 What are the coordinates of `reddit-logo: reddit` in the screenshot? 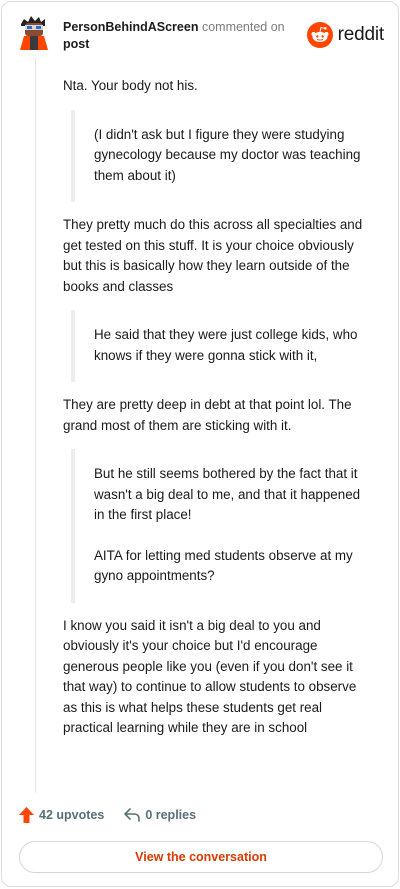 It's located at (345, 35).